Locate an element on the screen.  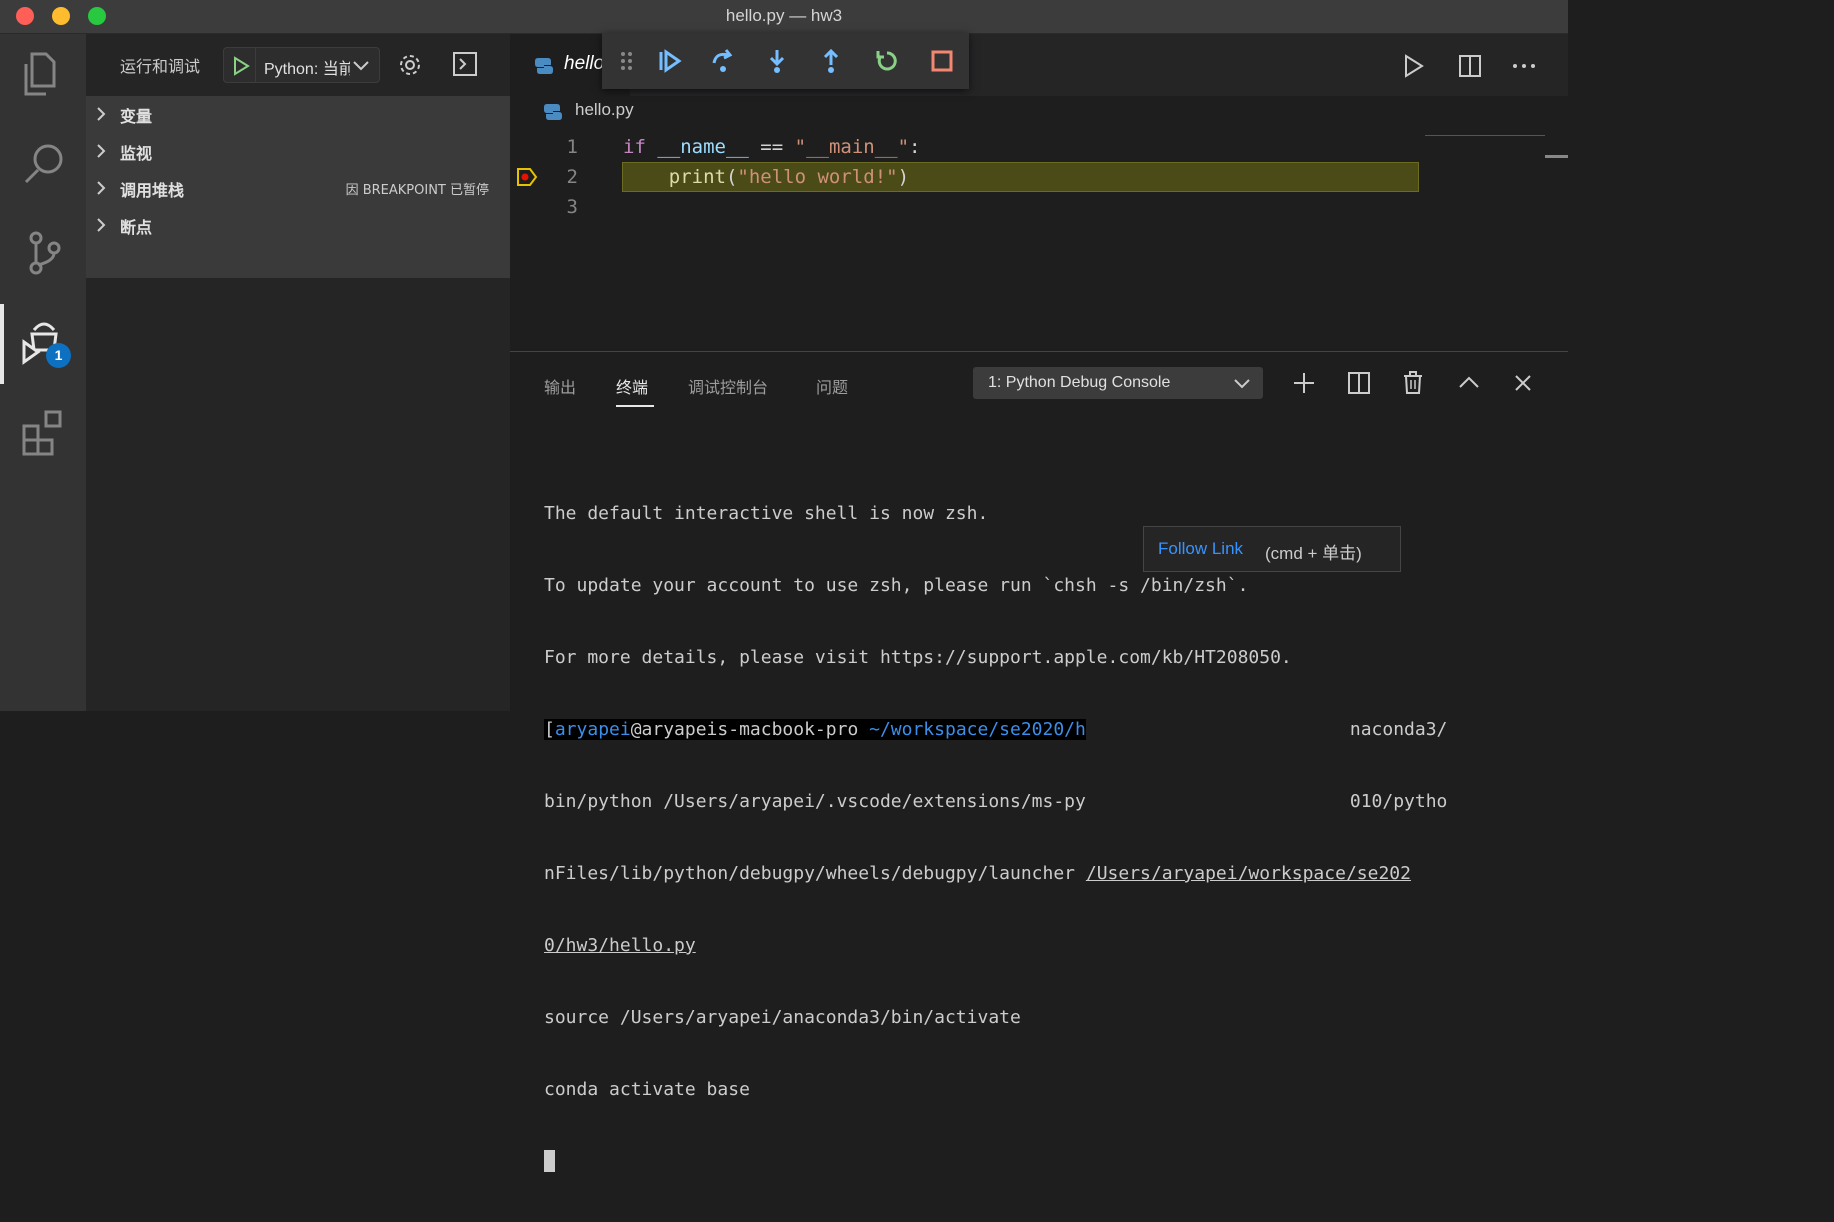
line-number: 1 is located at coordinates (572, 147).